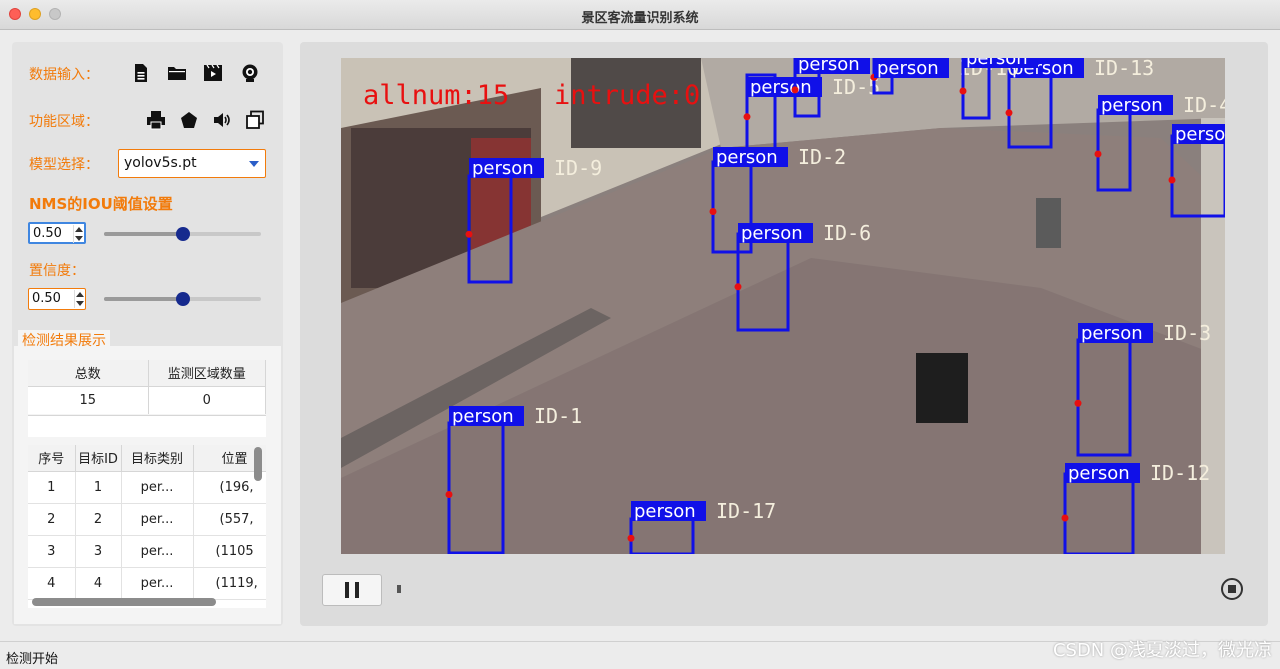  I want to click on iou-slider, so click(182, 234).